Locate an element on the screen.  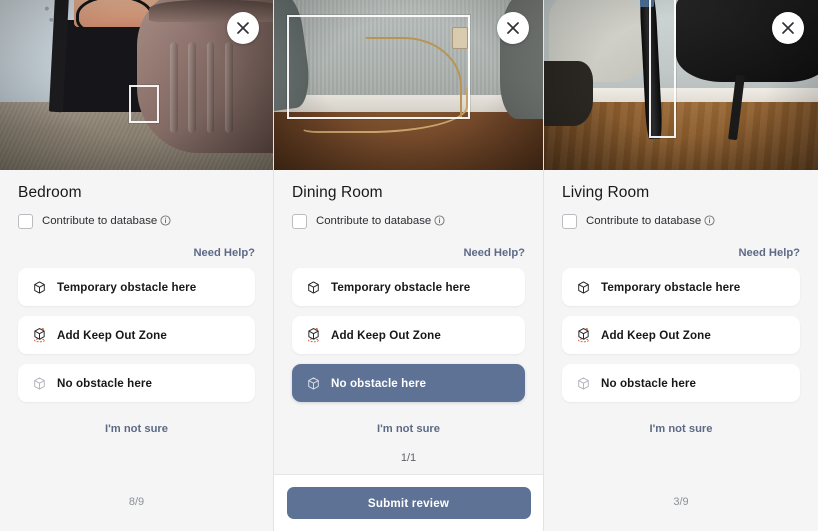
review-counter: 8/9 is located at coordinates (136, 502).